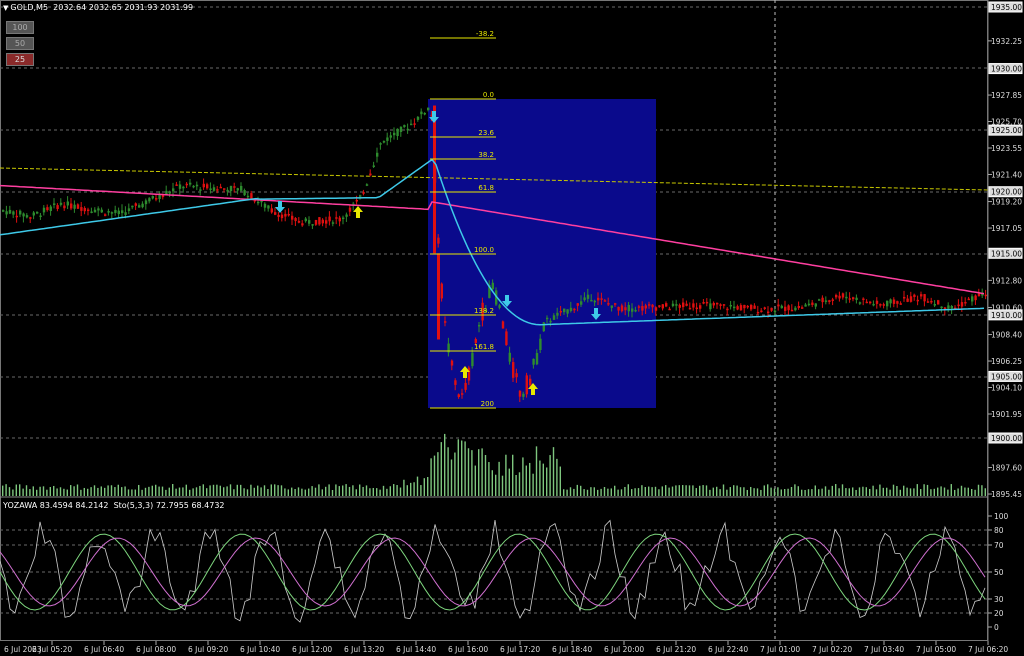 This screenshot has width=1024, height=656. Describe the element at coordinates (999, 572) in the screenshot. I see `osc-level-label: 50` at that location.